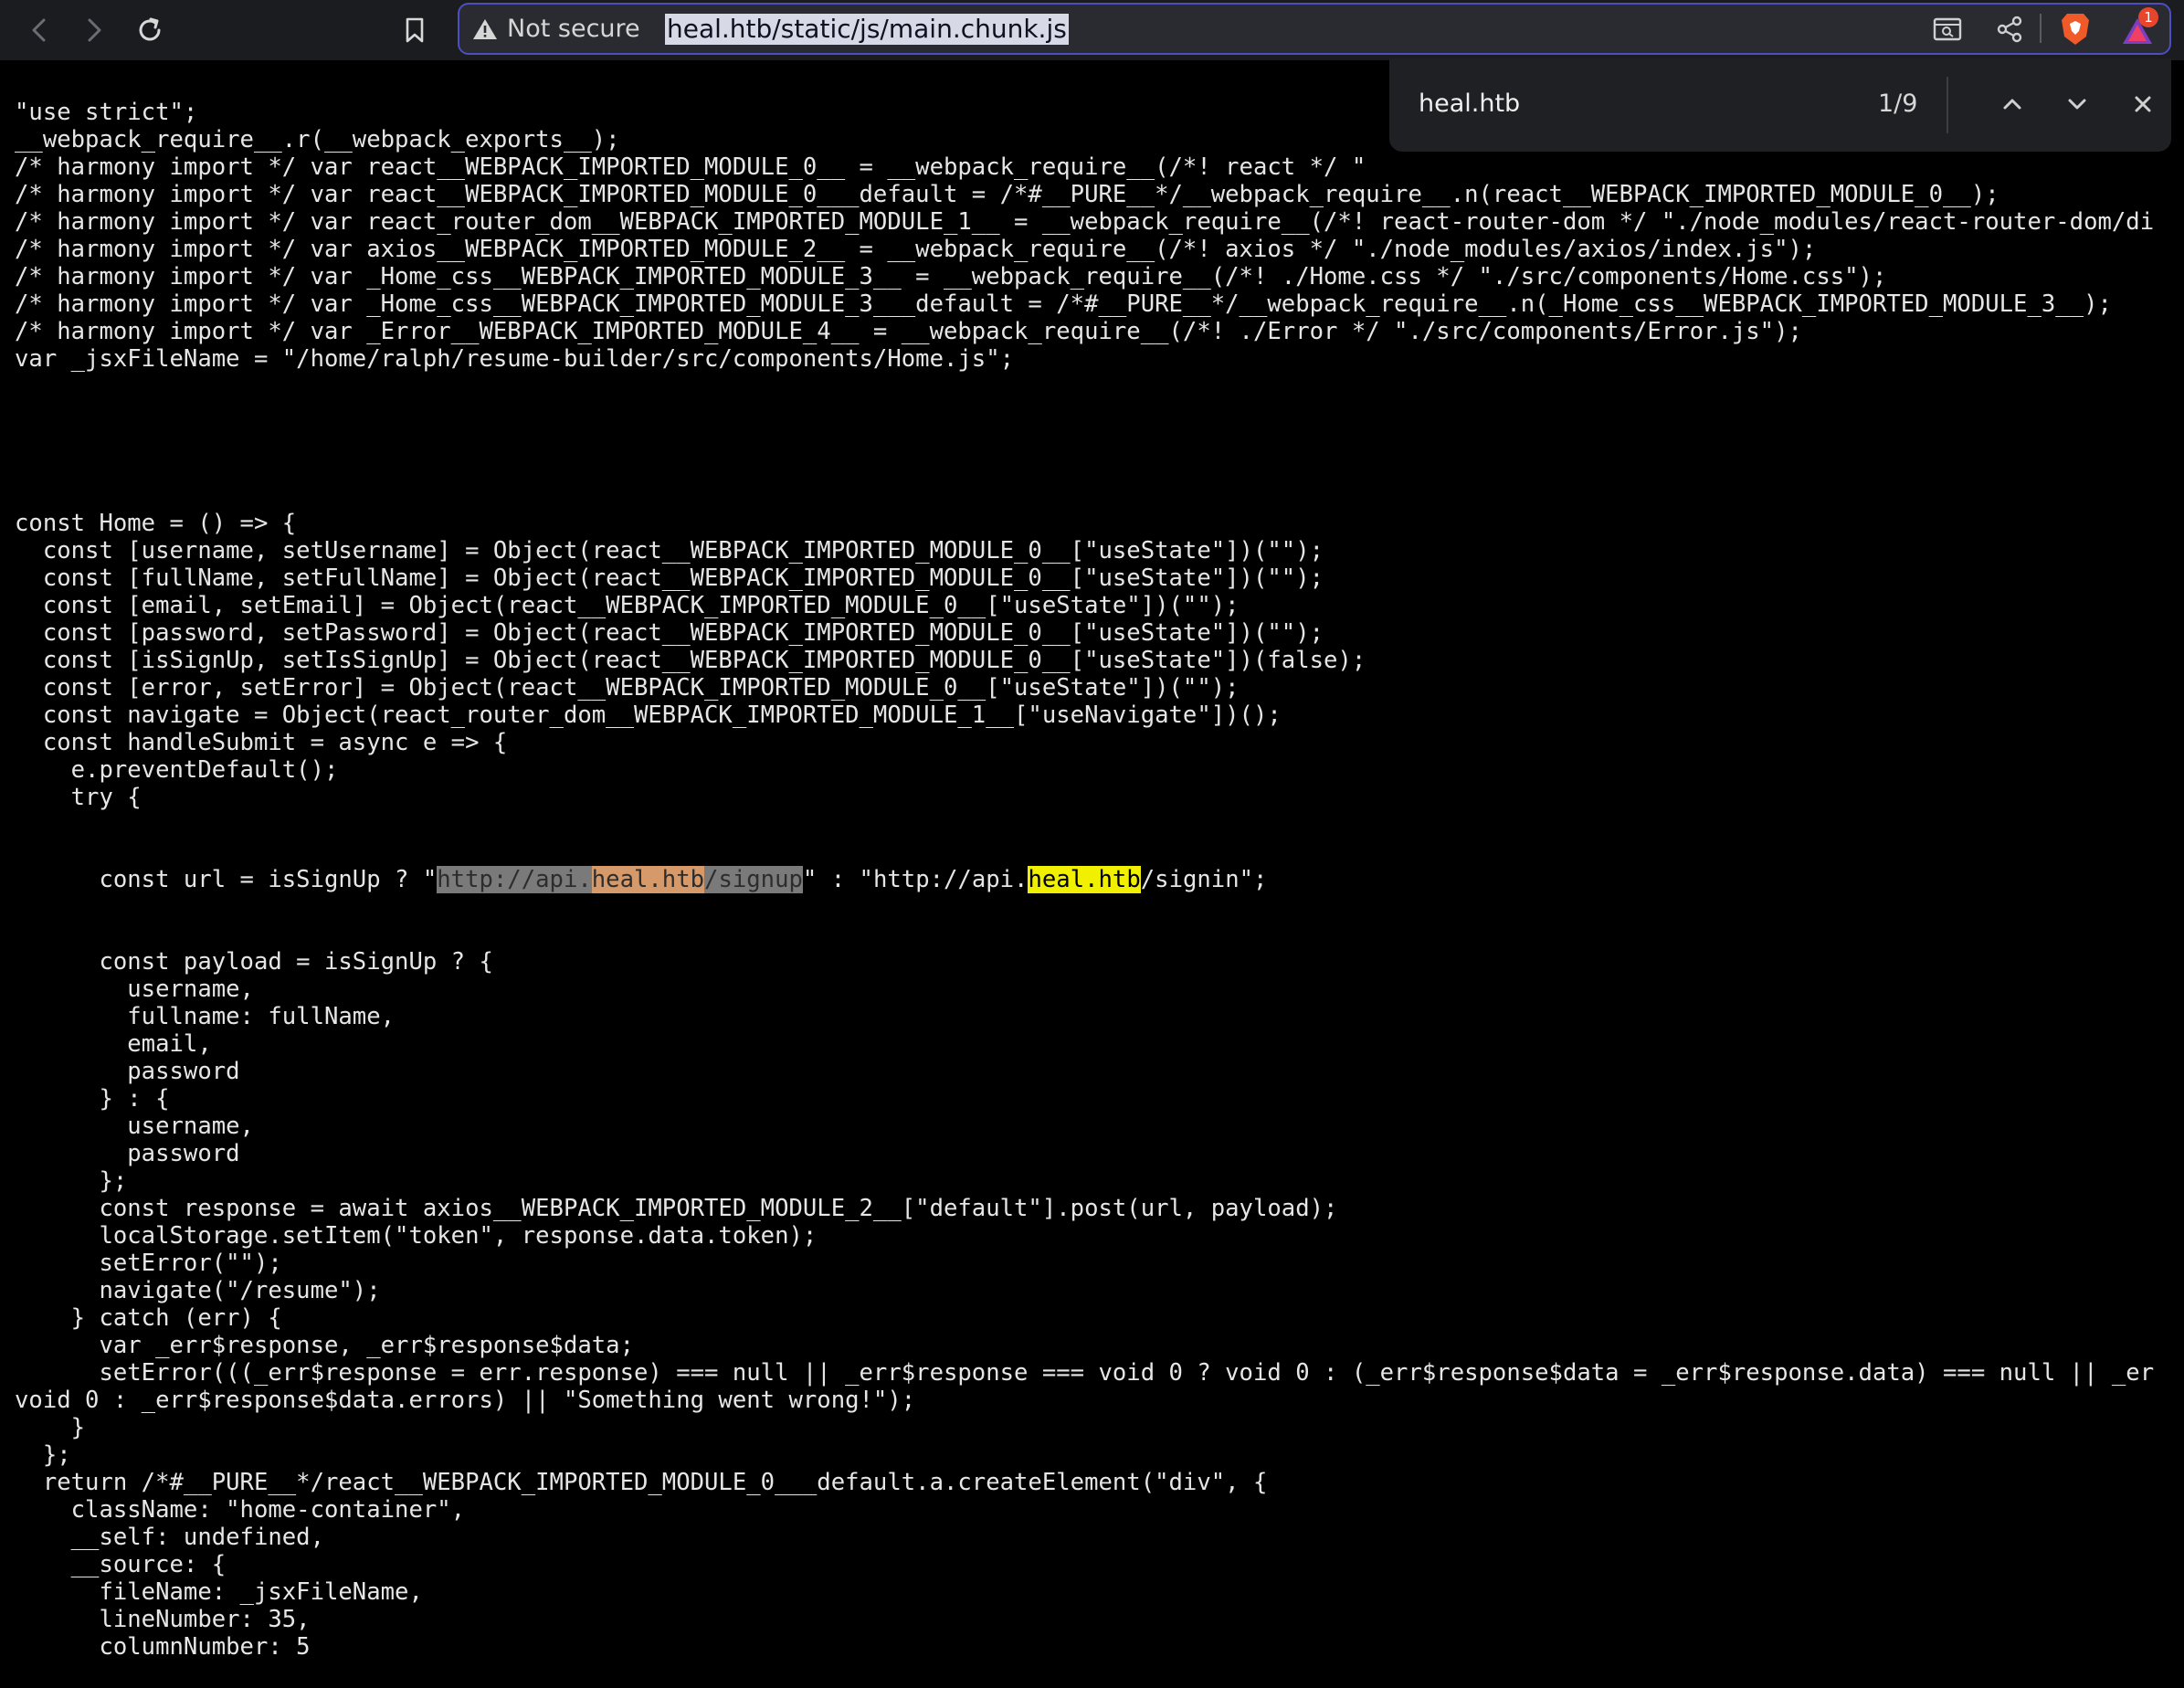  I want to click on bookmark-button, so click(415, 30).